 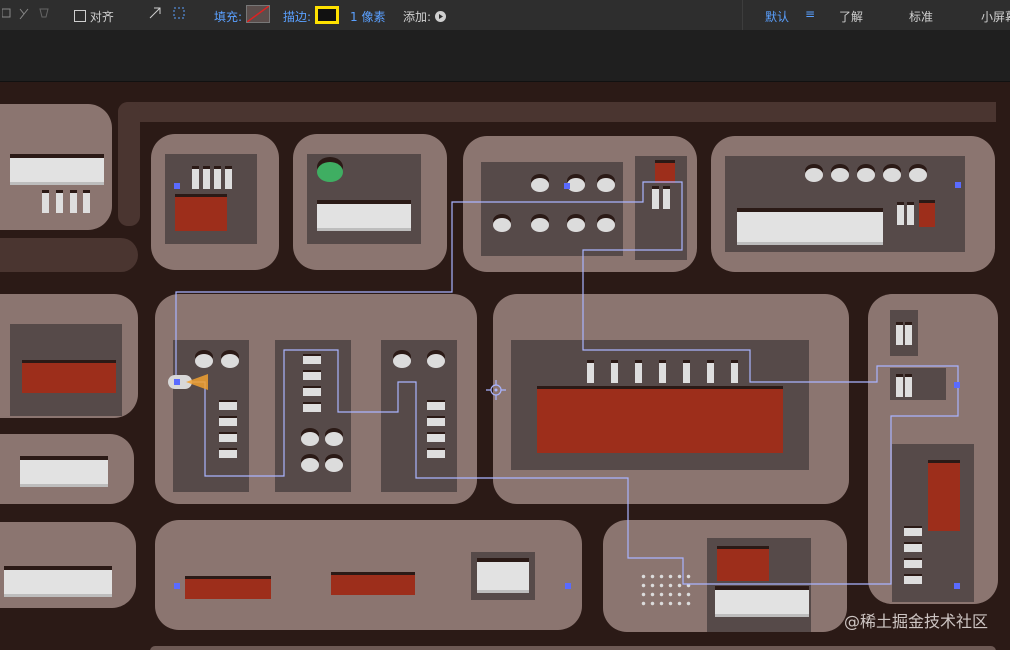 What do you see at coordinates (101, 17) in the screenshot?
I see `align-label: 对齐` at bounding box center [101, 17].